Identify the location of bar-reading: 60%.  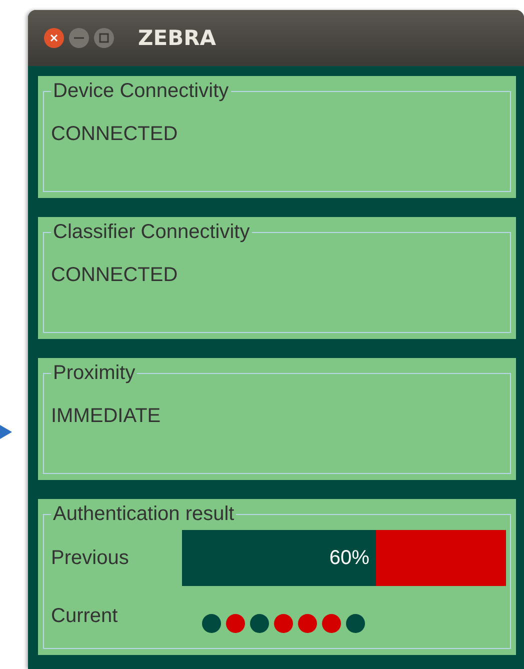
(349, 558).